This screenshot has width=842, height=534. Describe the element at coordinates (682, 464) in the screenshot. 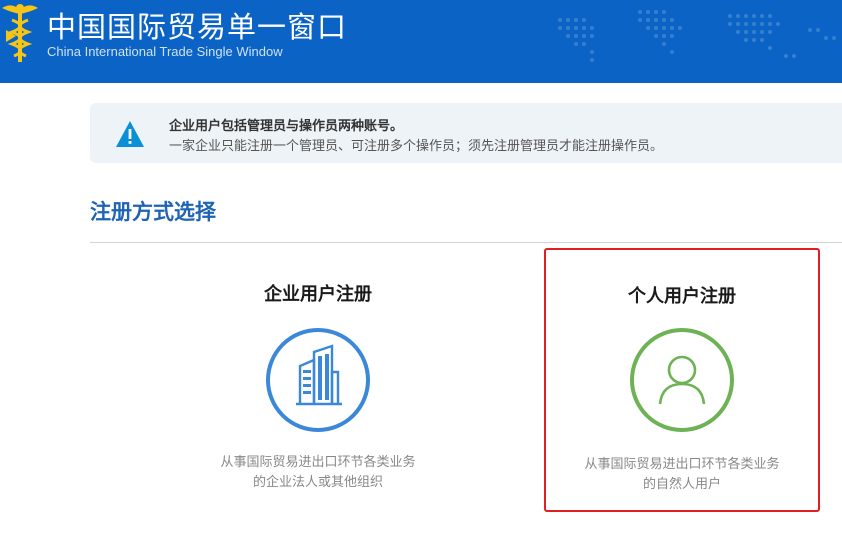

I see `personal-desc-line-1: 从事国际贸易进出口环节各类业务` at that location.